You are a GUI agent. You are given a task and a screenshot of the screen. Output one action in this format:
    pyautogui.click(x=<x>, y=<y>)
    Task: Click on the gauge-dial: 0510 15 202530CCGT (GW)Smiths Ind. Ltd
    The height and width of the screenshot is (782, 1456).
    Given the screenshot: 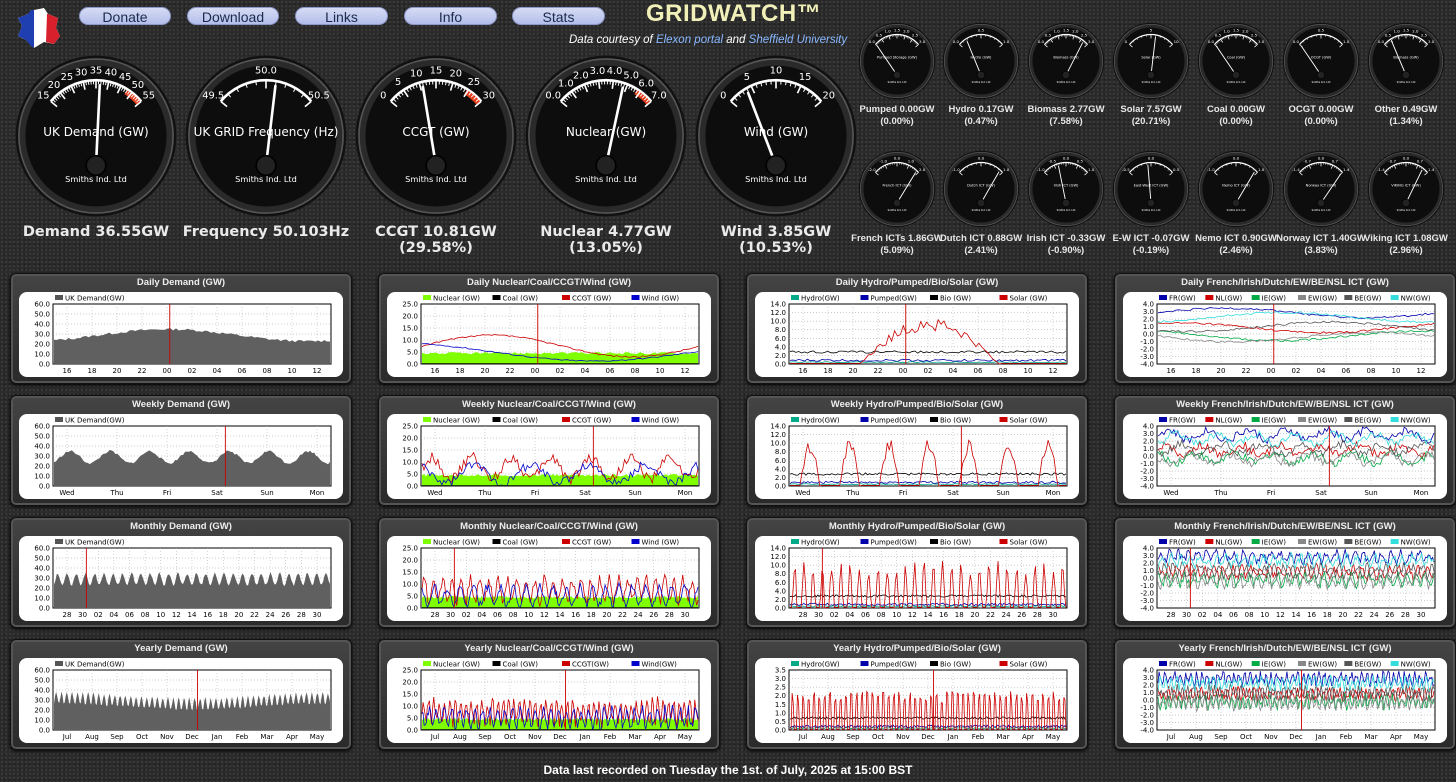 What is the action you would take?
    pyautogui.click(x=436, y=136)
    